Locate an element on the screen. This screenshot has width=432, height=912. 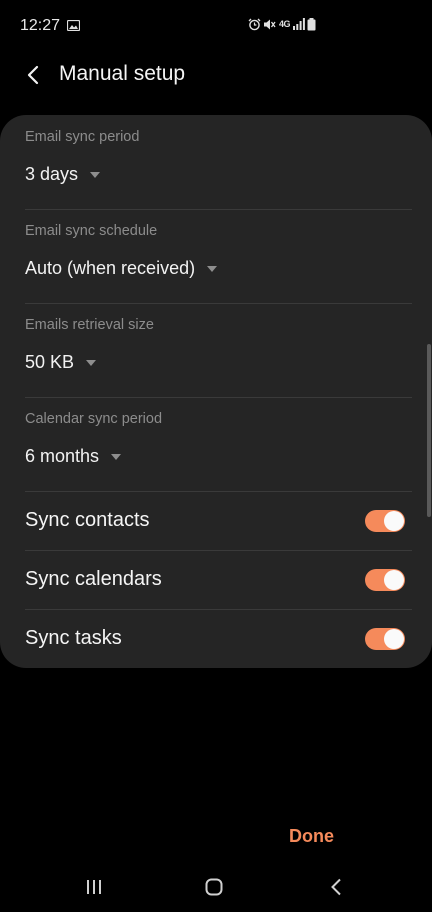
setting-value: 3 days is located at coordinates (52, 174).